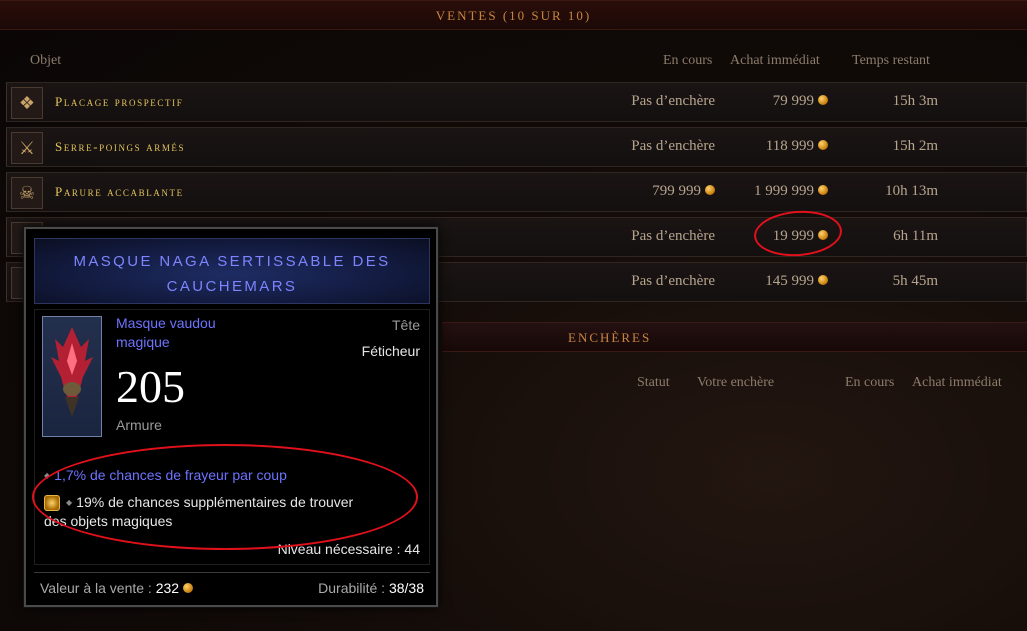 This screenshot has height=631, width=1027. Describe the element at coordinates (915, 236) in the screenshot. I see `time-left: 6h 11m` at that location.